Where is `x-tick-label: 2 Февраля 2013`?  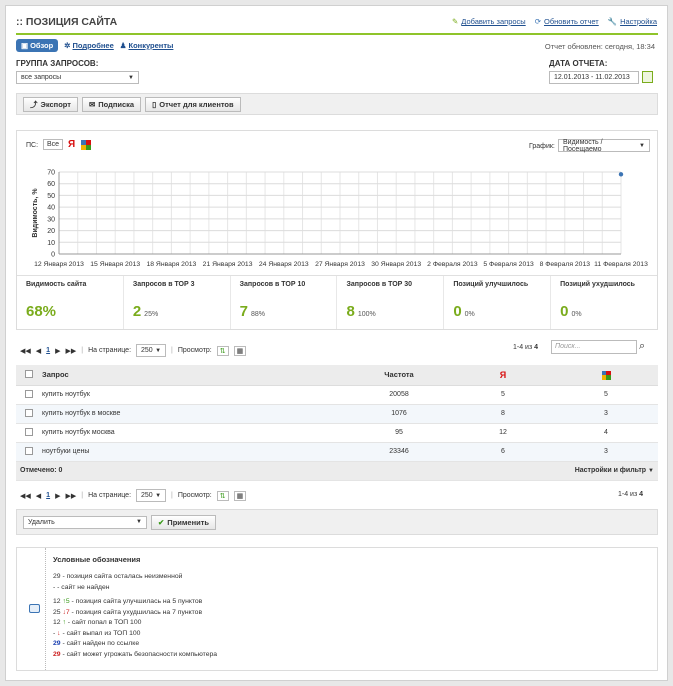 x-tick-label: 2 Февраля 2013 is located at coordinates (452, 264).